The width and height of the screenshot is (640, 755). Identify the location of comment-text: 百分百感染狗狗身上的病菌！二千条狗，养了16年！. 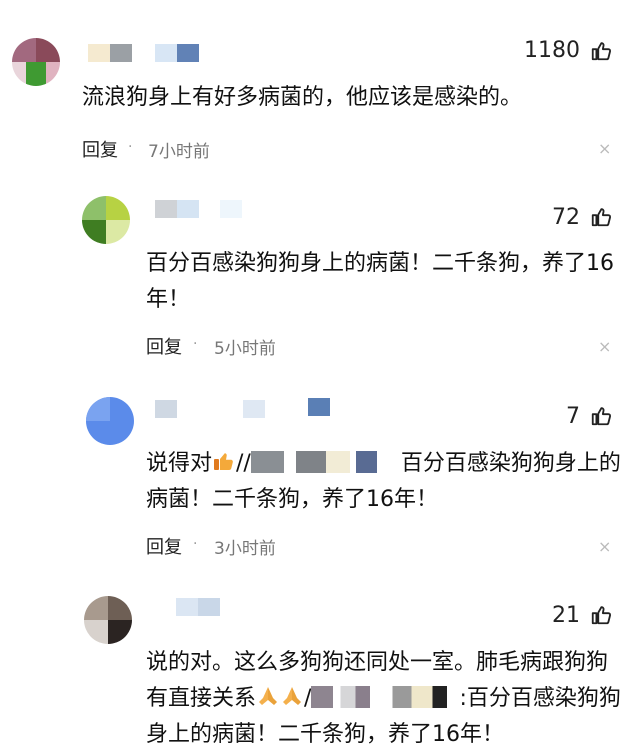
(380, 281).